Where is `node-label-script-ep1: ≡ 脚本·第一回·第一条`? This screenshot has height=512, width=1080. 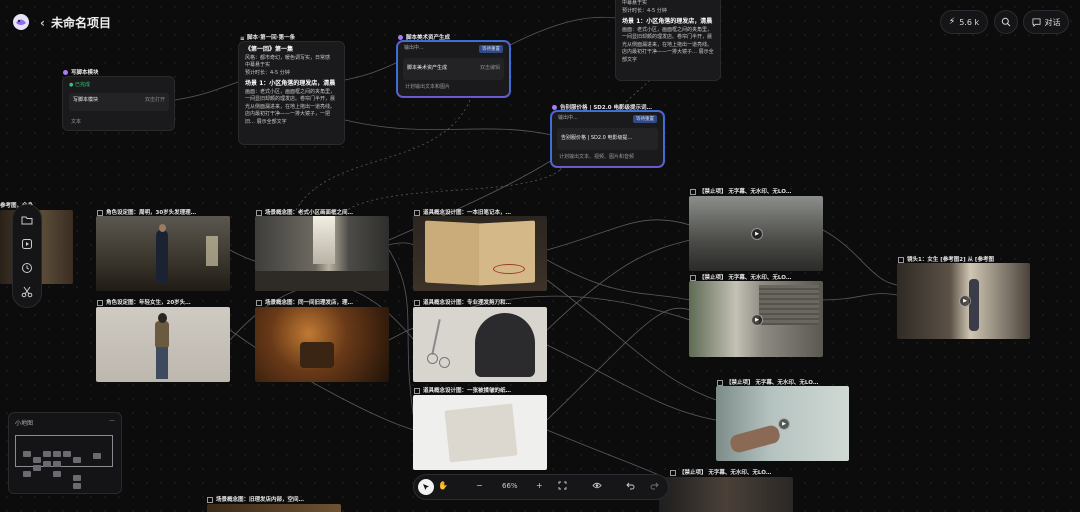
node-label-script-ep1: ≡ 脚本·第一回·第一条 is located at coordinates (268, 38).